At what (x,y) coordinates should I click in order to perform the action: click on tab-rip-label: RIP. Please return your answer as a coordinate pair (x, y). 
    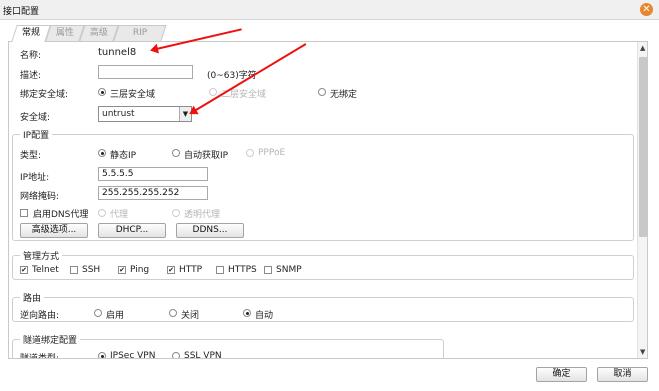
    Looking at the image, I should click on (140, 33).